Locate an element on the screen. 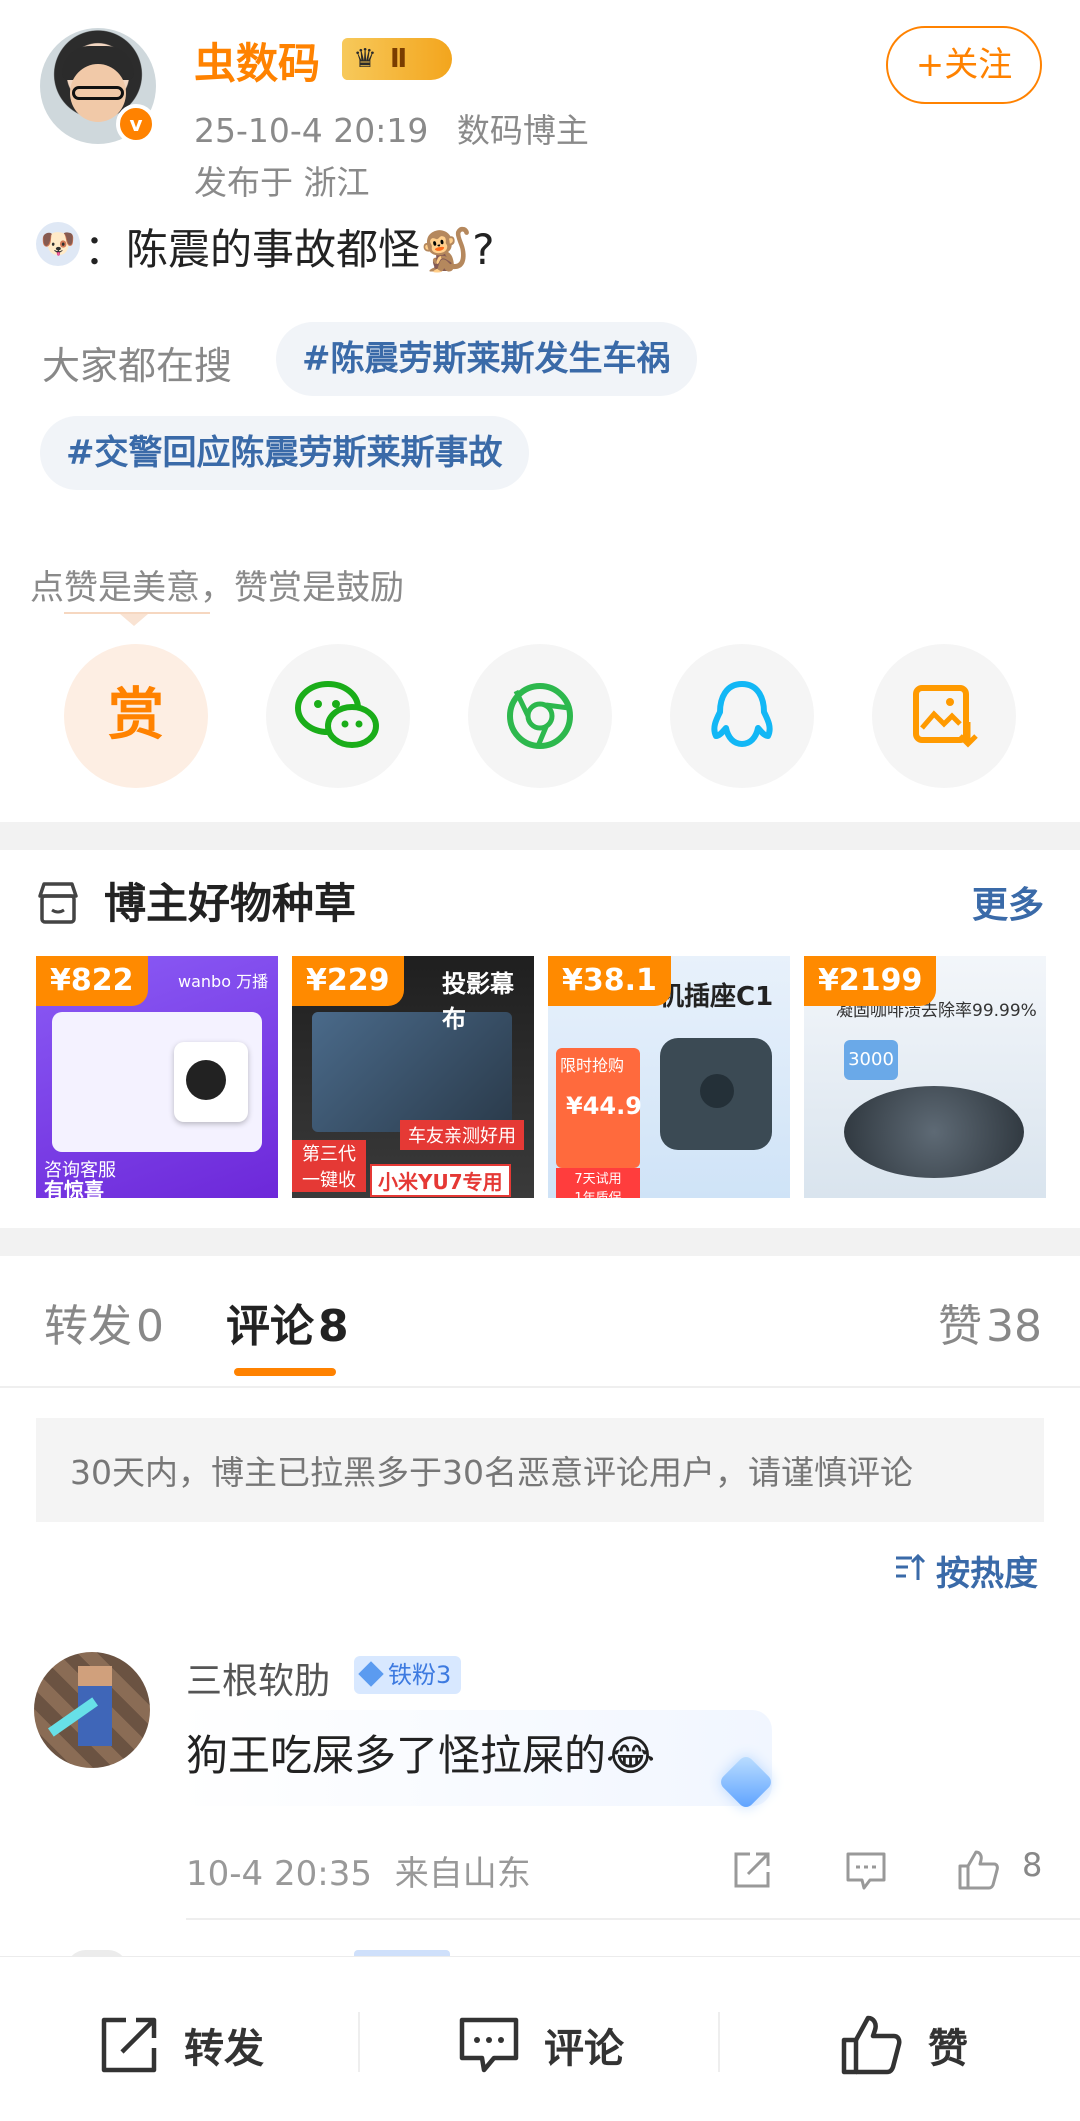 The image size is (1080, 2121). wechat-icon is located at coordinates (337, 714).